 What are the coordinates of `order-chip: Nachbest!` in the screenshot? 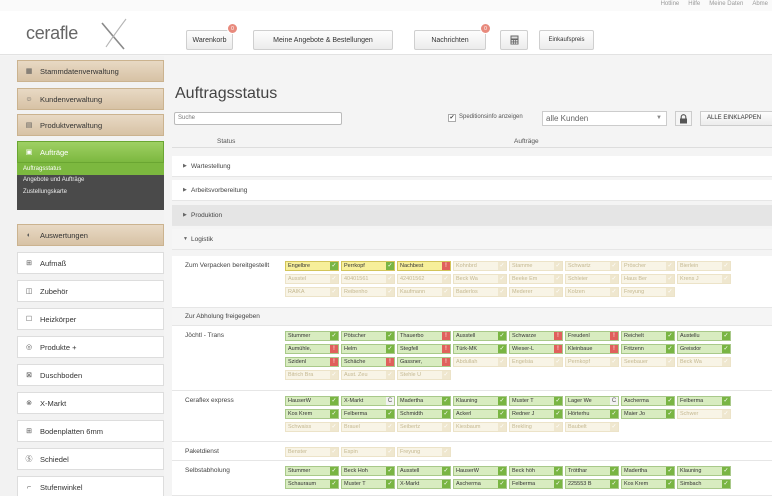 It's located at (424, 266).